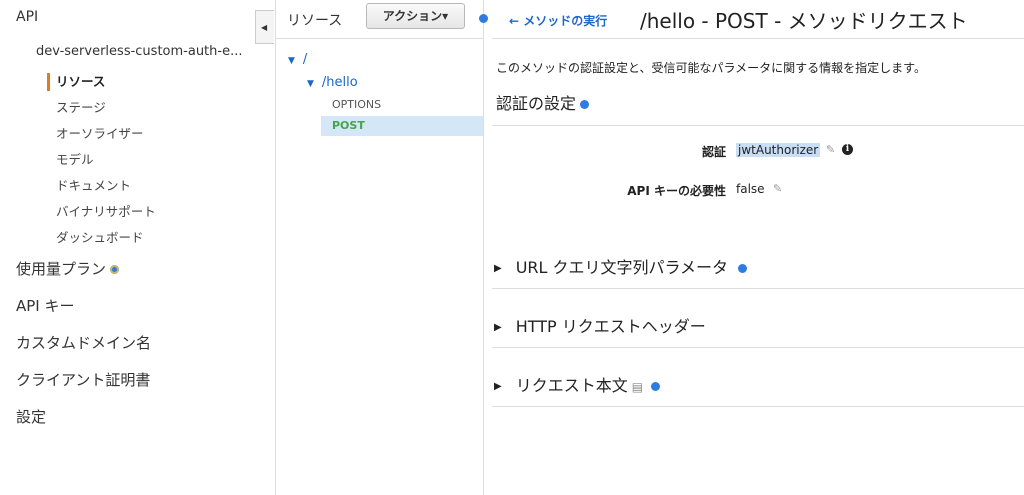 This screenshot has height=495, width=1024. I want to click on resources-title: リソース, so click(315, 21).